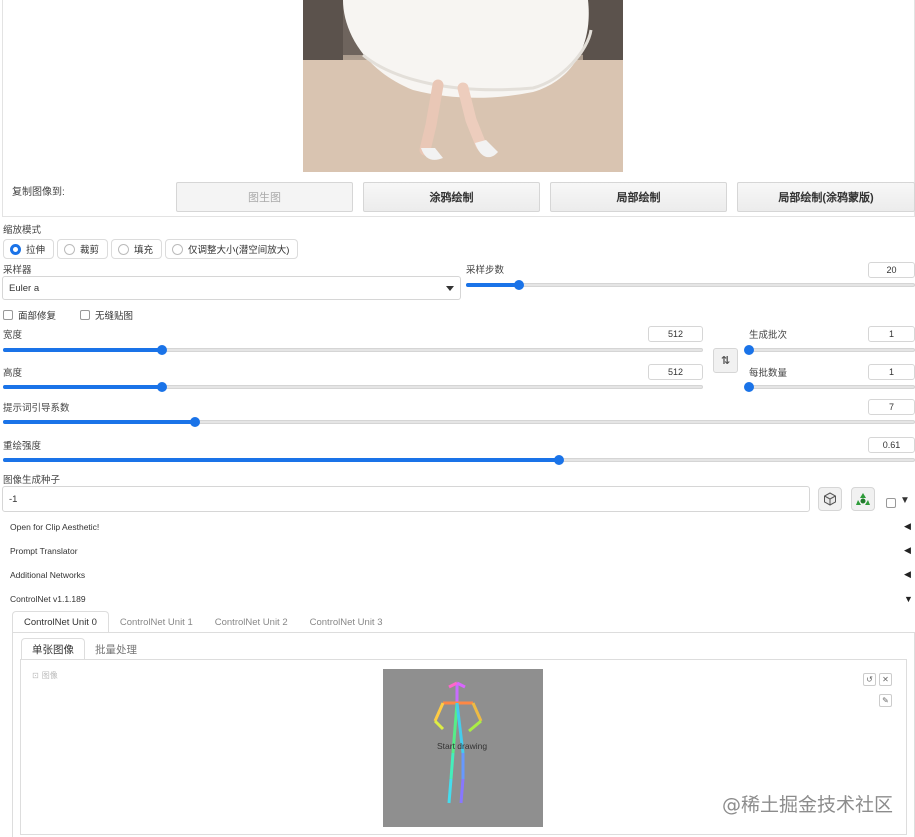 This screenshot has width=915, height=837. I want to click on start-drawing-text: Start drawing, so click(462, 746).